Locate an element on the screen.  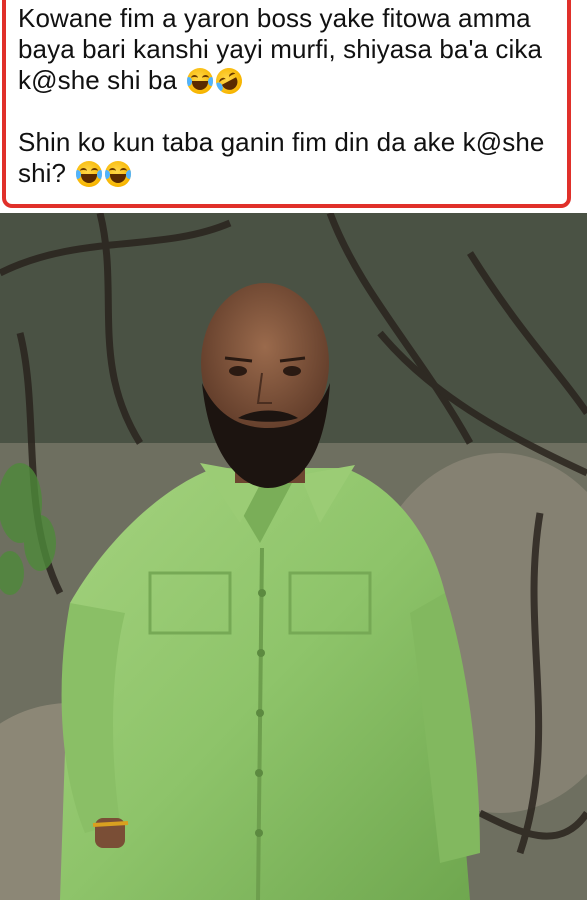
caption-line-1: Kowane fim a yaron boss yake fitowa amma is located at coordinates (274, 18).